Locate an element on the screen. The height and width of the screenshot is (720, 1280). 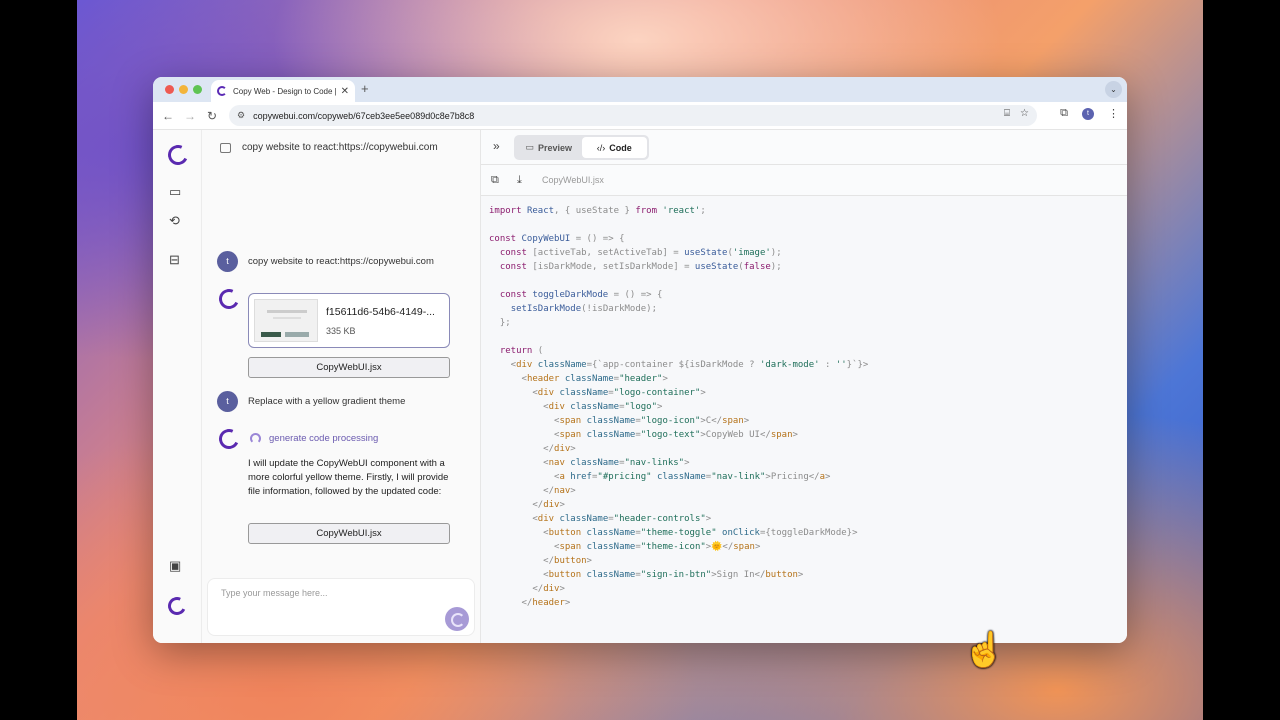
chat-icon: ▭ is located at coordinates (175, 192).